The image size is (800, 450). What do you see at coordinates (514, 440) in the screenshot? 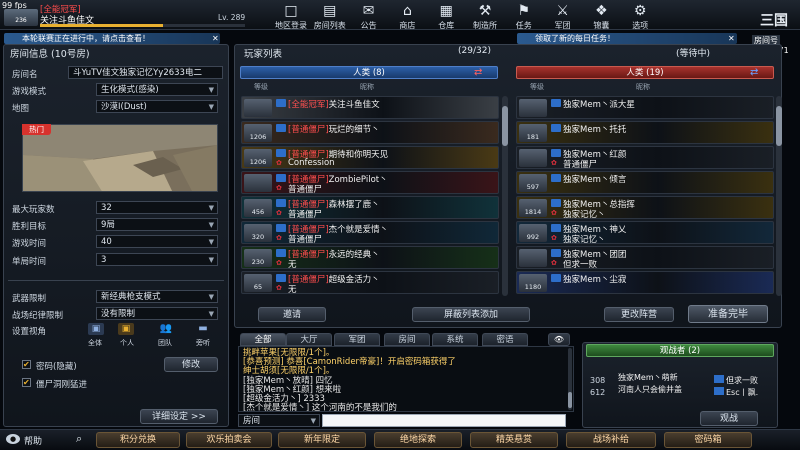
I see `bottom-button: 精英悬赏` at bounding box center [514, 440].